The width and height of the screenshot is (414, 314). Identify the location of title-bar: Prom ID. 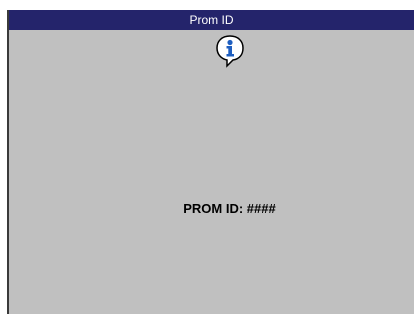
(211, 20).